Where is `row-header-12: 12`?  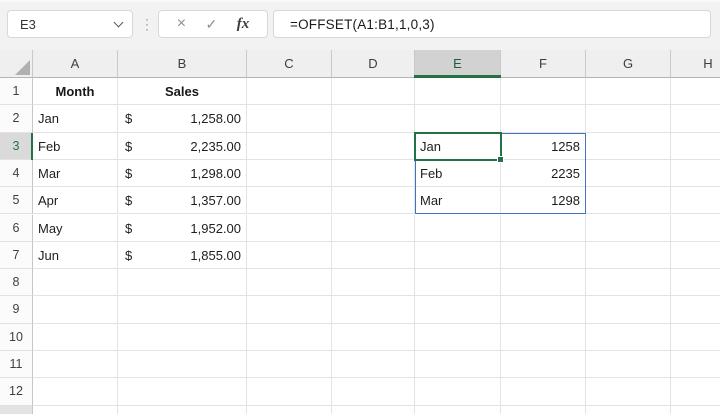 row-header-12: 12 is located at coordinates (16, 392).